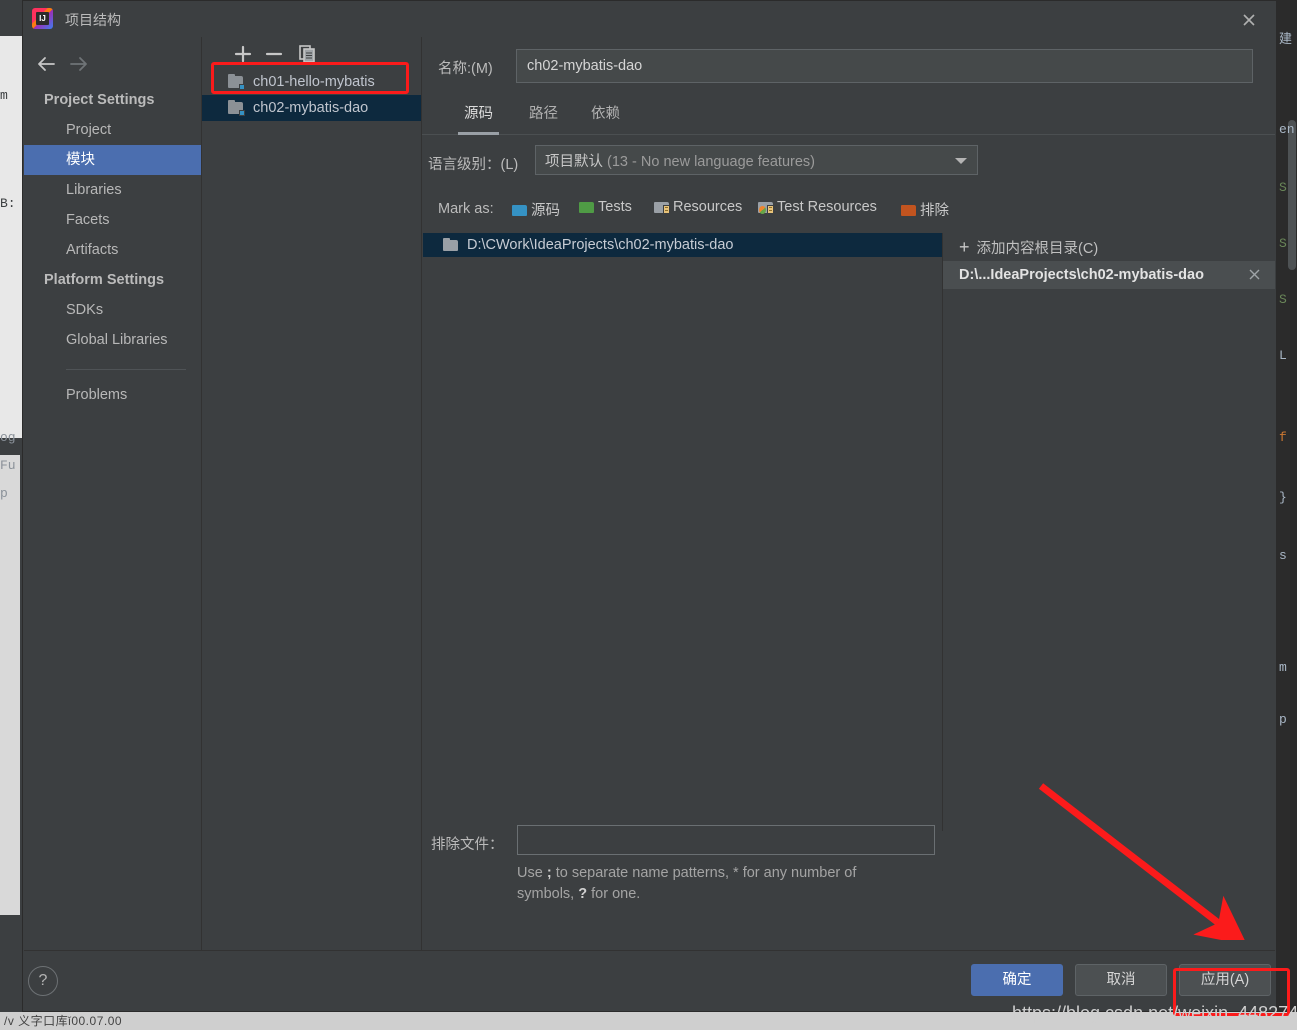 The width and height of the screenshot is (1297, 1030). I want to click on tab-dependencies: 依赖, so click(605, 117).